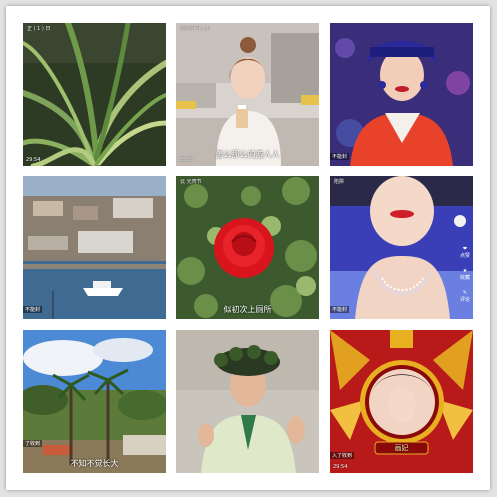 This screenshot has width=497, height=497. I want to click on lady-headdress-image, so click(247, 401).